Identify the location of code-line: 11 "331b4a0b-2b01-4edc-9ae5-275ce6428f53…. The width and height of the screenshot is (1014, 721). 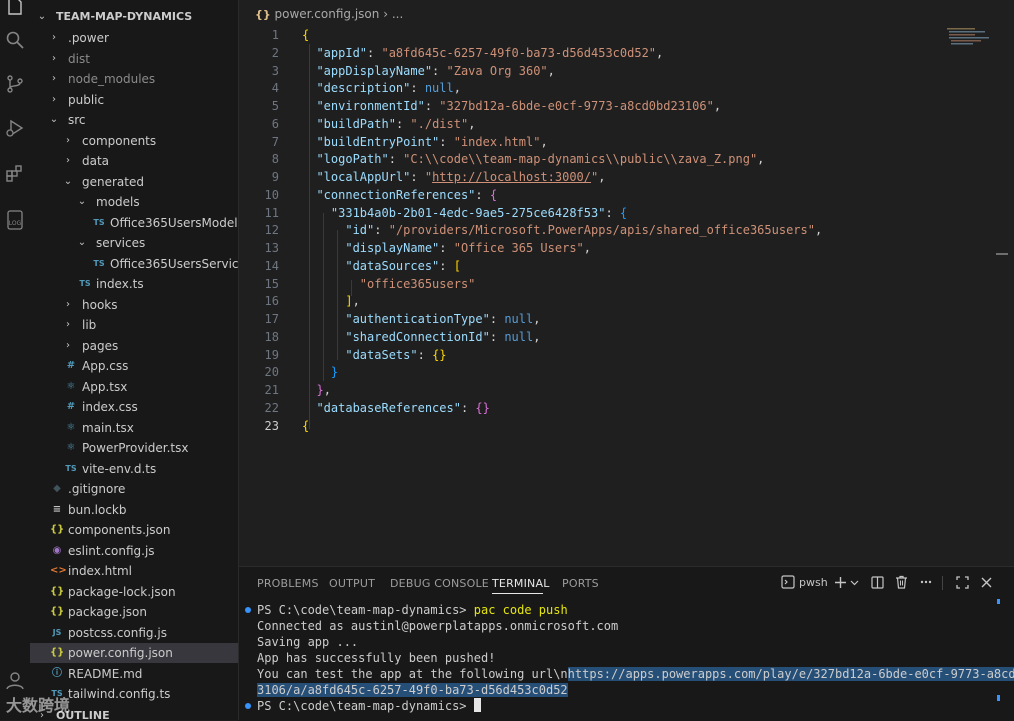
(589, 214).